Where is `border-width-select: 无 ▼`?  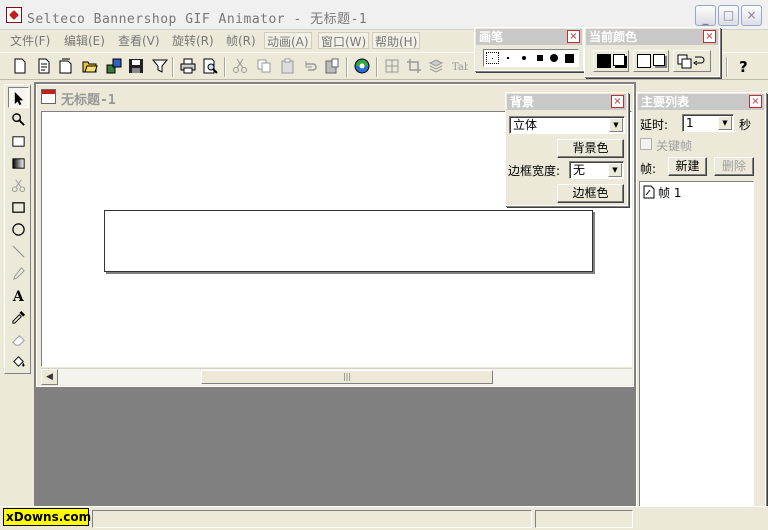
border-width-select: 无 ▼ is located at coordinates (596, 170).